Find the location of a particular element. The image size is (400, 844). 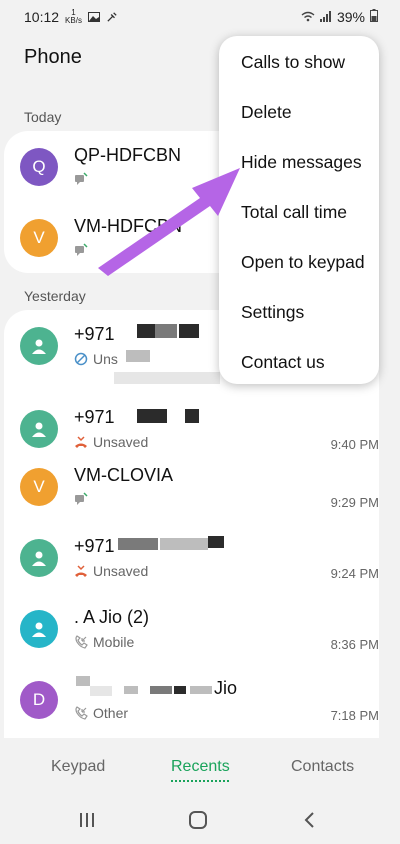

tab-recents: Recents is located at coordinates (200, 767).